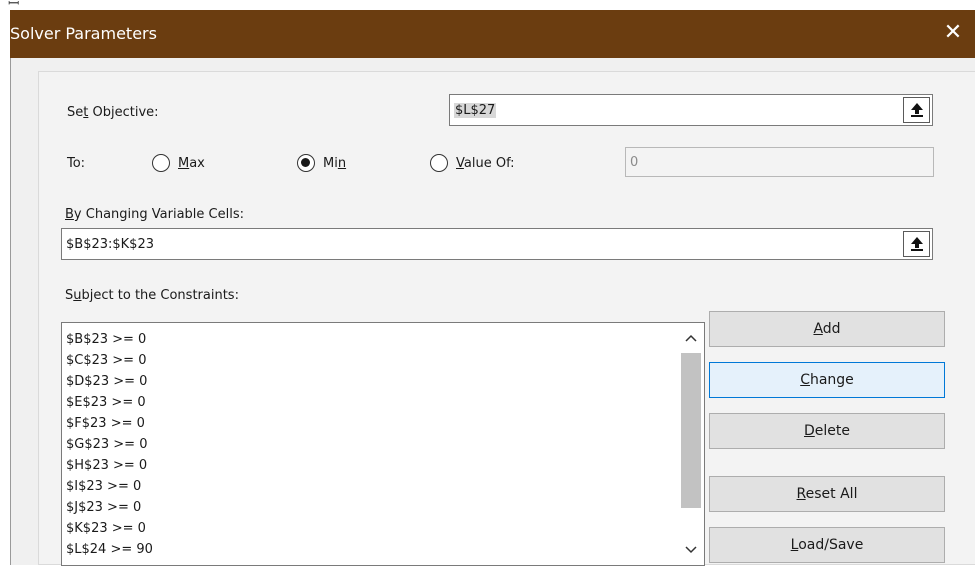  Describe the element at coordinates (110, 244) in the screenshot. I see `changing-cells-value: $B$23:$K$23` at that location.